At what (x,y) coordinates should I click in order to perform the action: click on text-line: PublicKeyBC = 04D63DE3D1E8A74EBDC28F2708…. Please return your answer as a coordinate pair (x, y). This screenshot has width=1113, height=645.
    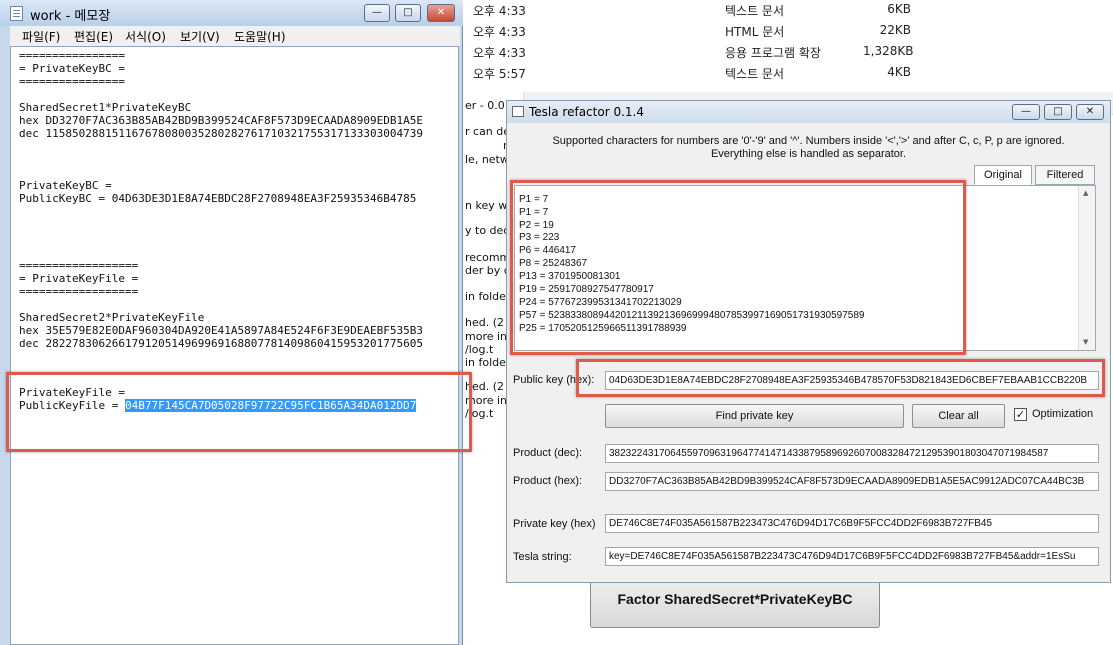
    Looking at the image, I should click on (218, 198).